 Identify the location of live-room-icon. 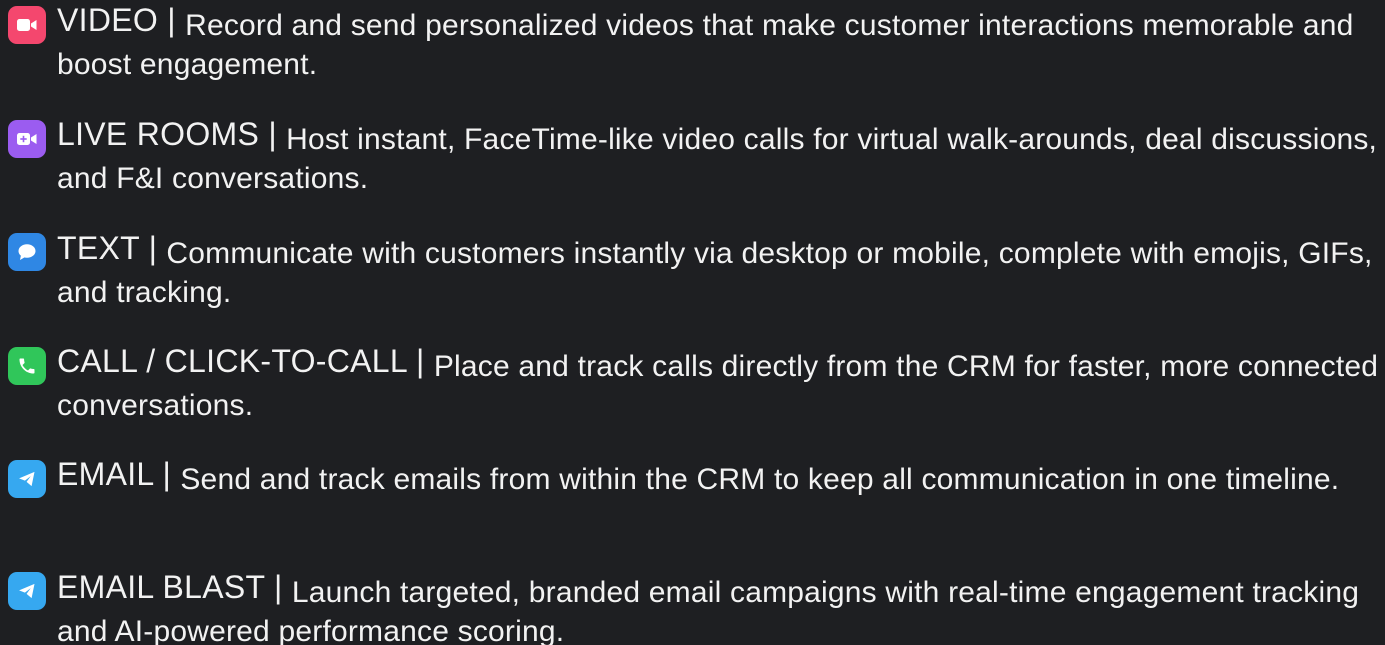
(27, 139).